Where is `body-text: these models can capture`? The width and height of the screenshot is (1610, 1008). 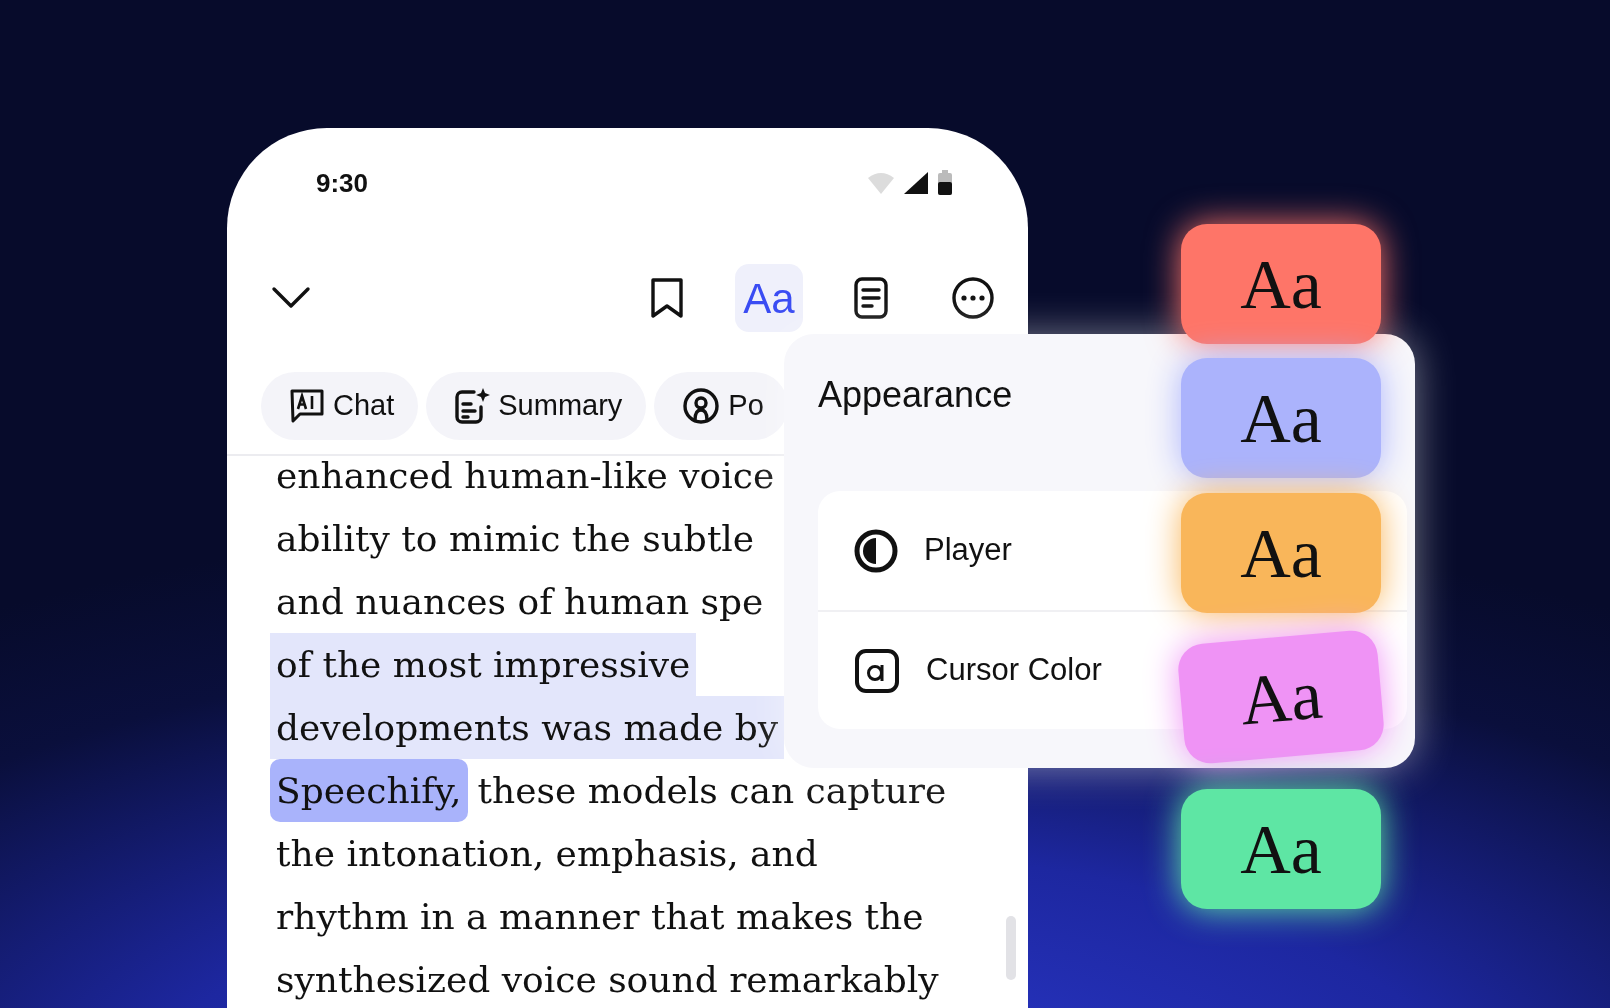
body-text: these models can capture is located at coordinates (712, 791).